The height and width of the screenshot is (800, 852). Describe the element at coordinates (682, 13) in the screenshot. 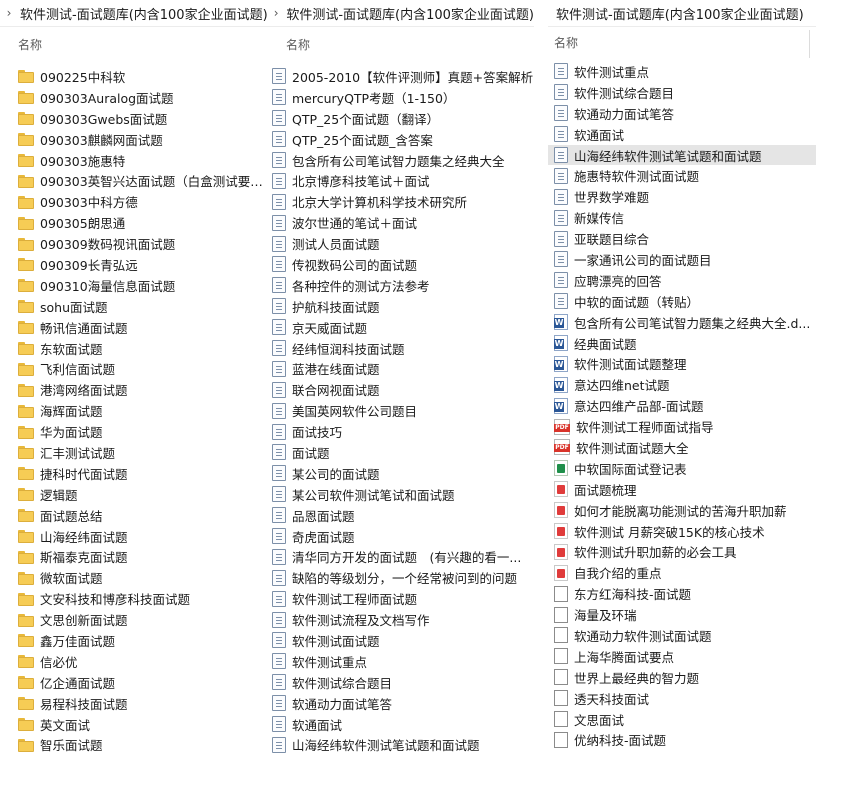

I see `folder-tree-header: 软件测试-面试题库(内含100家企业面试题)` at that location.